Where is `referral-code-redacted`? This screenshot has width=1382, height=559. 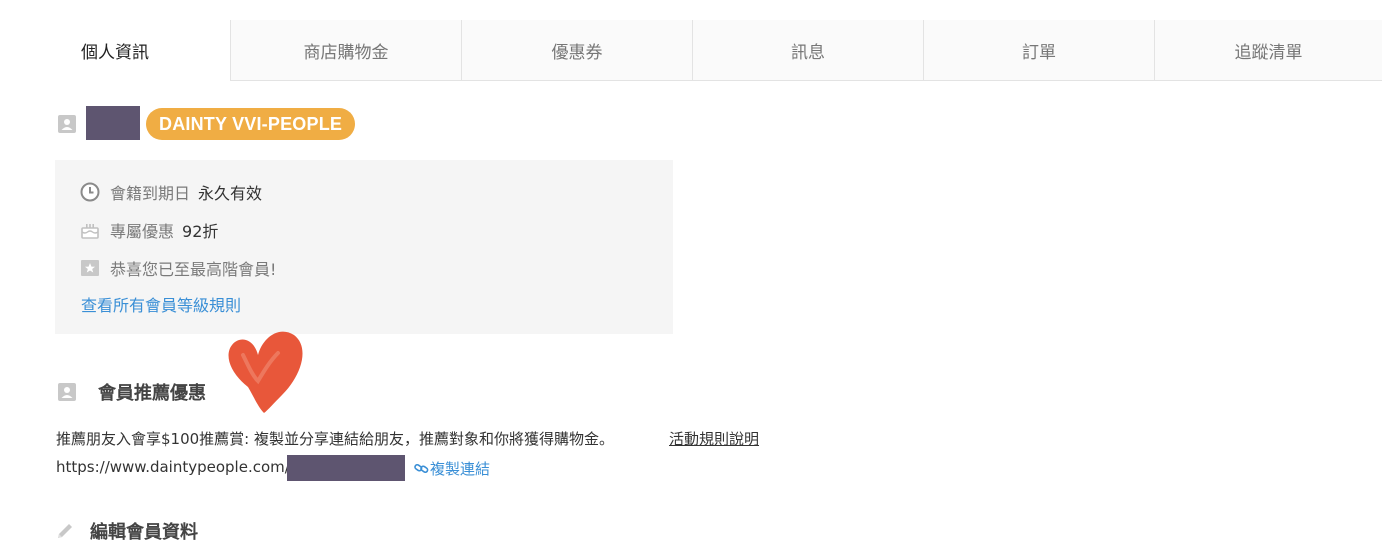
referral-code-redacted is located at coordinates (346, 468).